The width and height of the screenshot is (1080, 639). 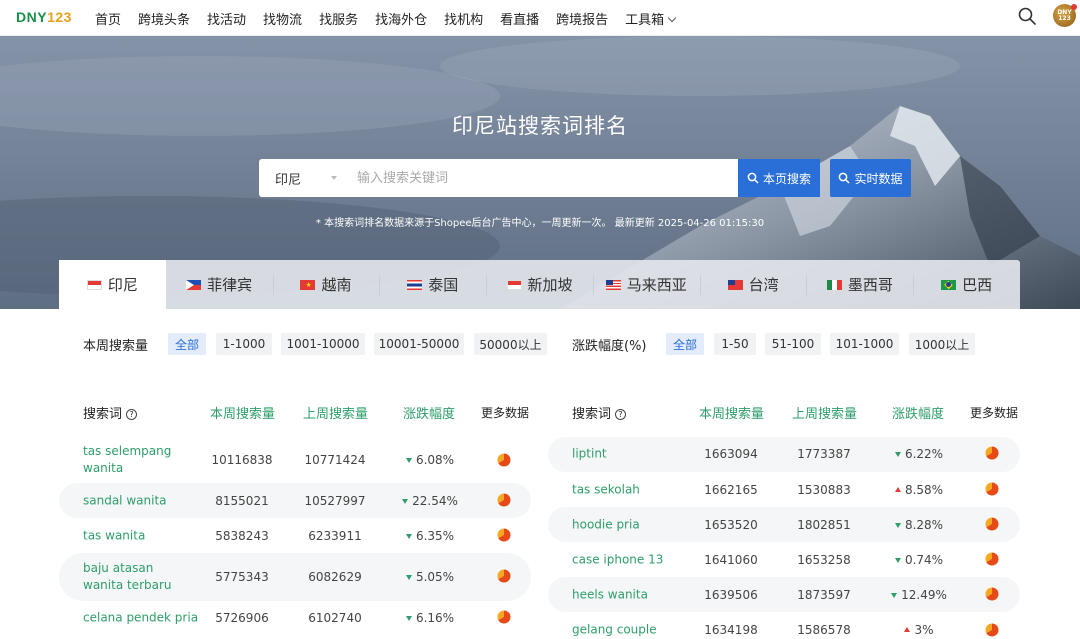 What do you see at coordinates (966, 284) in the screenshot?
I see `tab-brazil: 巴西` at bounding box center [966, 284].